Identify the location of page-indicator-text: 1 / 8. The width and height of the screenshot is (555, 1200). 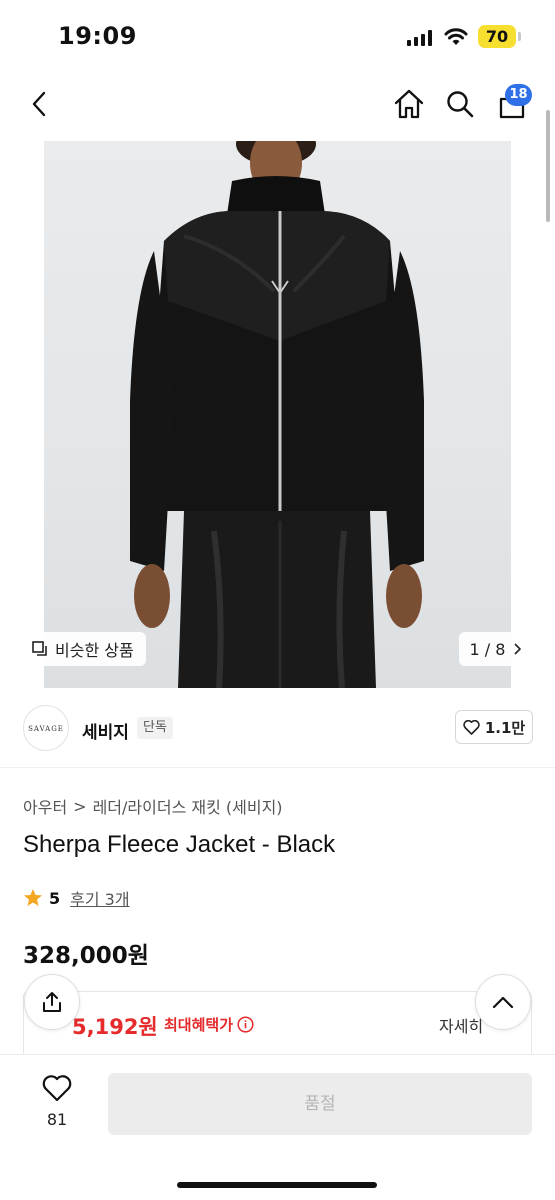
(487, 649).